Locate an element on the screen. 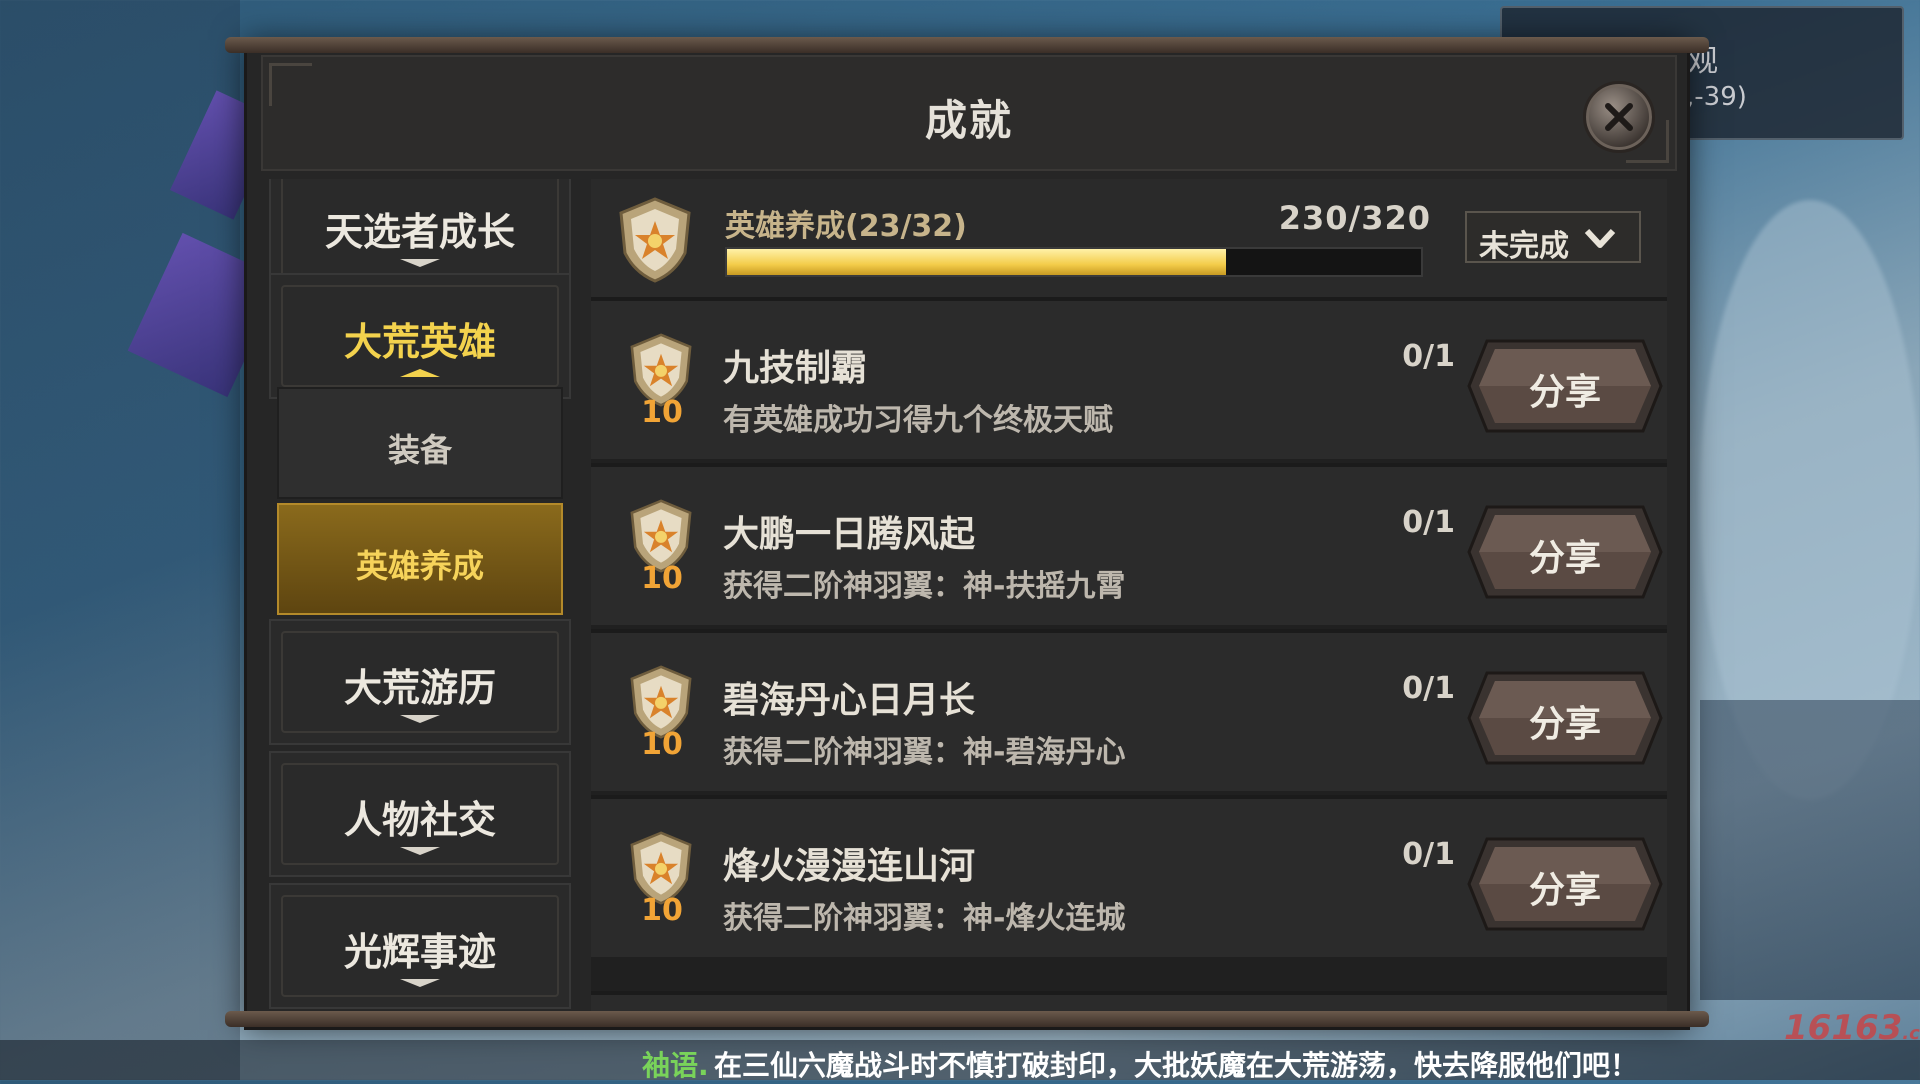 This screenshot has width=1920, height=1084. watermark-text: 16163 is located at coordinates (1843, 1028).